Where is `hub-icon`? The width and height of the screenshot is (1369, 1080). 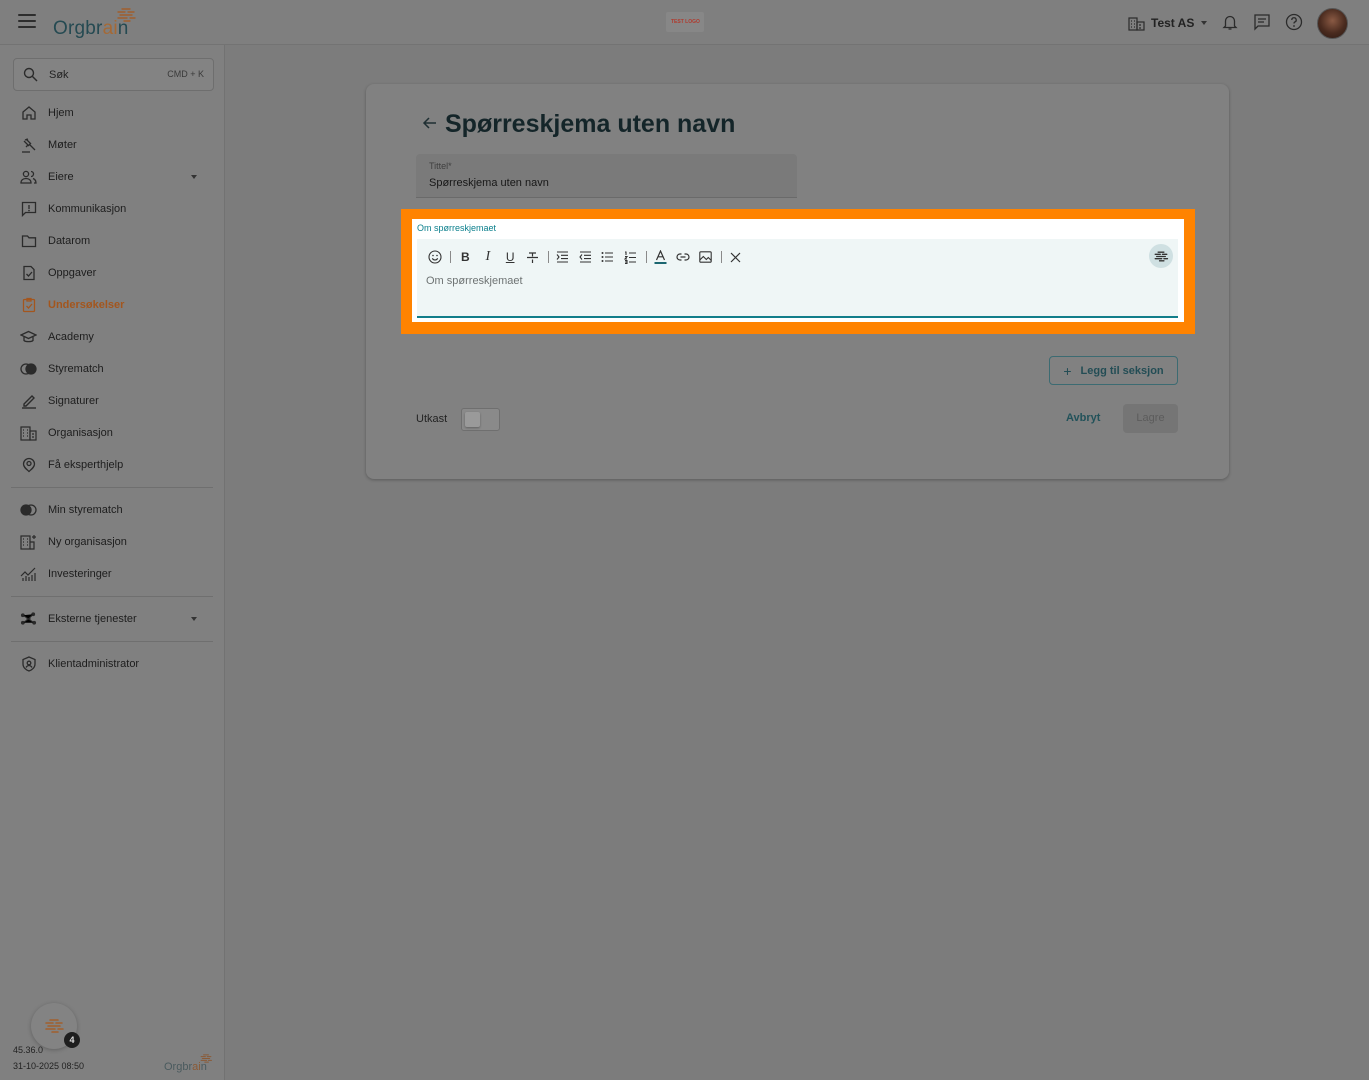 hub-icon is located at coordinates (28, 619).